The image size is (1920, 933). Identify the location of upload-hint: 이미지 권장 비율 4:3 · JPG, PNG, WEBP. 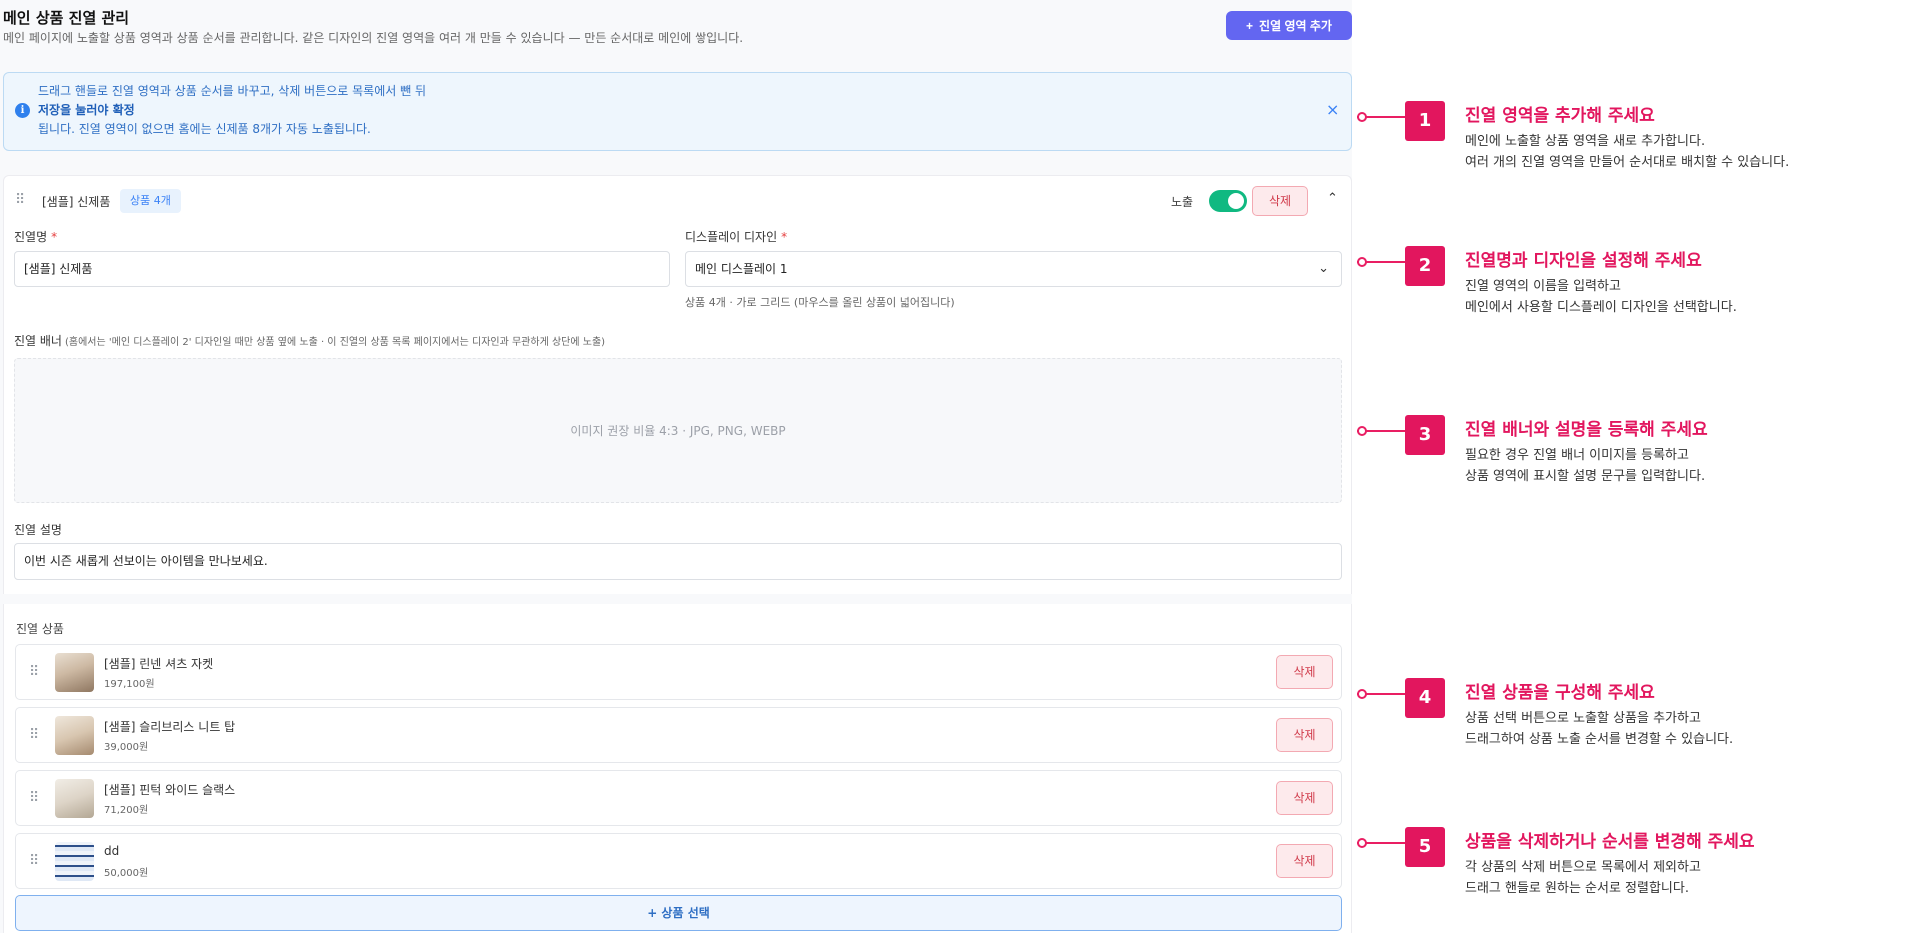
(678, 431).